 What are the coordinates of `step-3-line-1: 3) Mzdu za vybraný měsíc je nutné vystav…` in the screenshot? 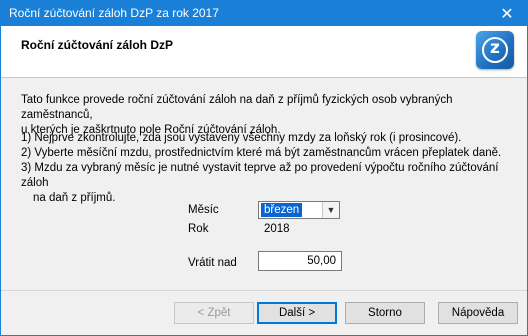 It's located at (260, 175).